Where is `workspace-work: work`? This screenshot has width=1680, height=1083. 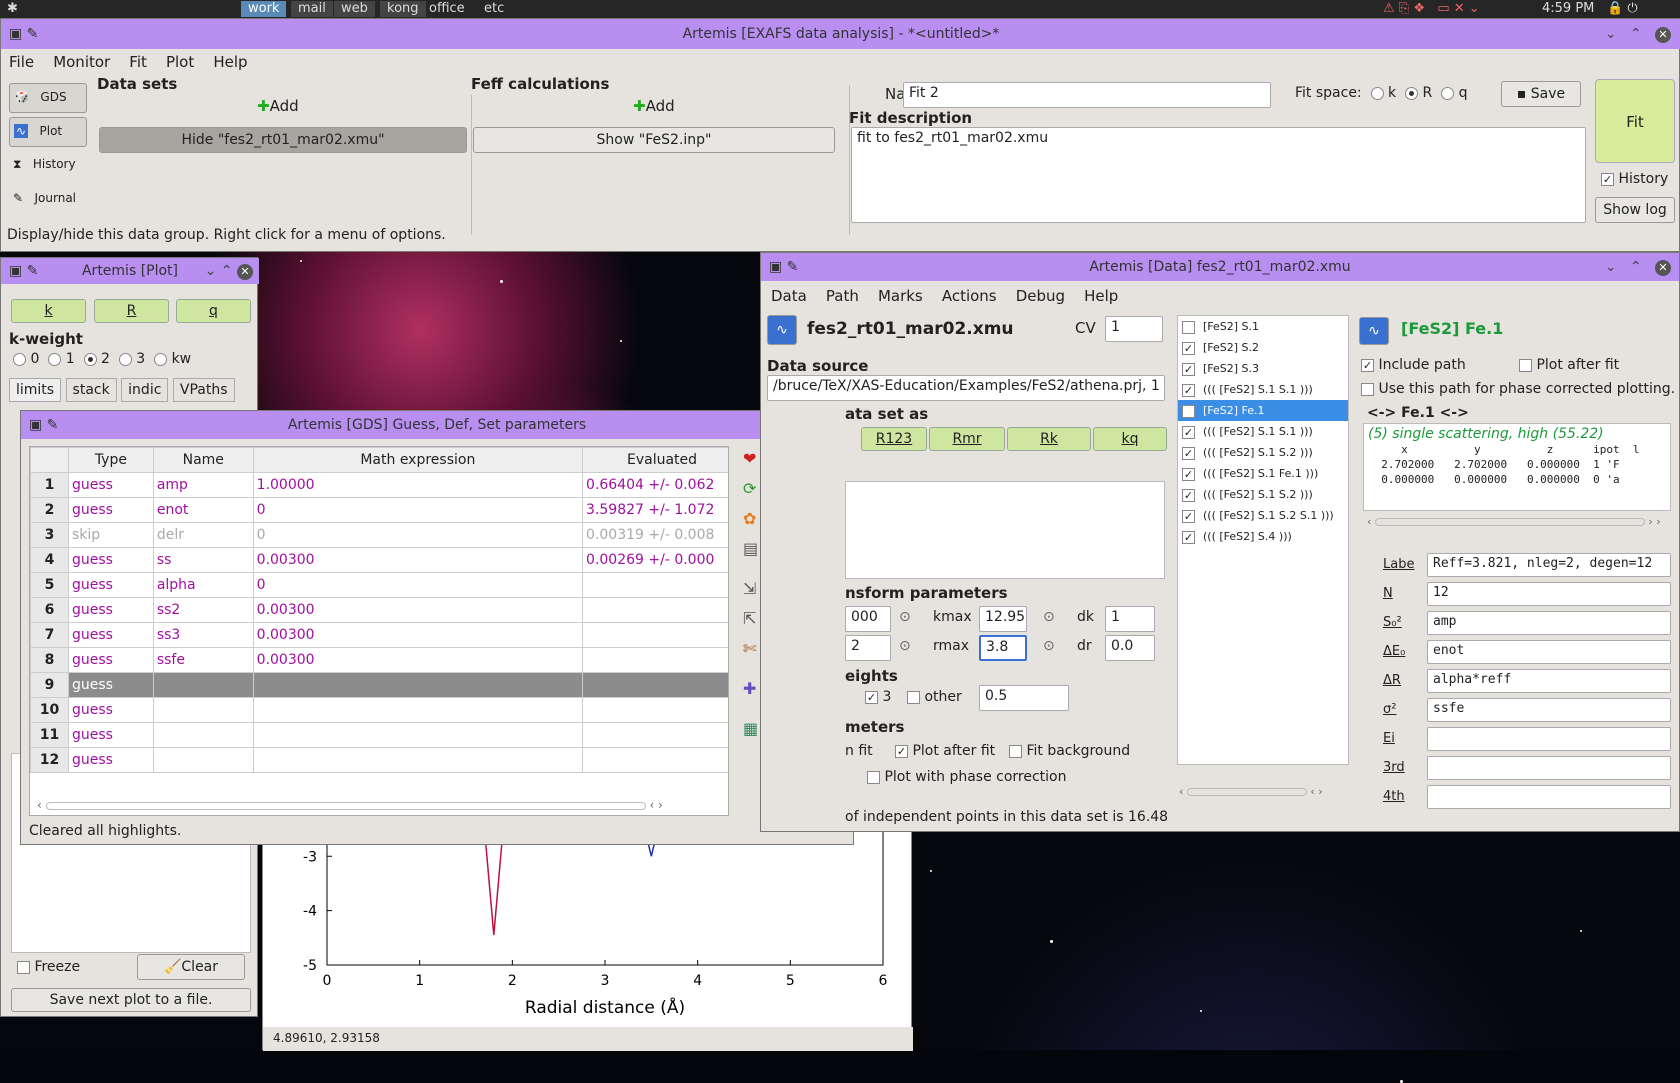 workspace-work: work is located at coordinates (264, 9).